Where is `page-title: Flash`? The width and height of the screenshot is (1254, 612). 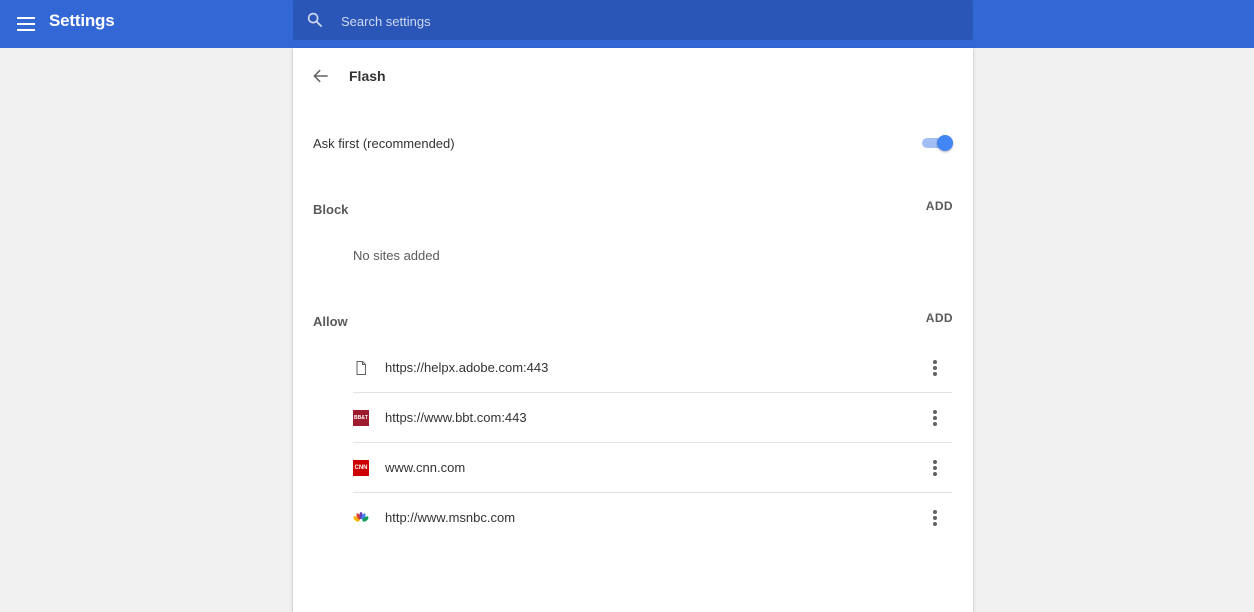 page-title: Flash is located at coordinates (367, 76).